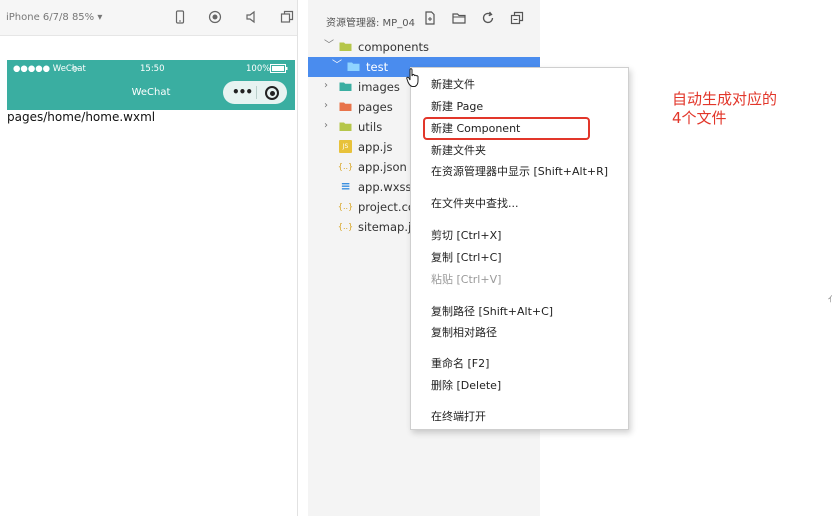  I want to click on css-file-icon: ≡, so click(345, 186).